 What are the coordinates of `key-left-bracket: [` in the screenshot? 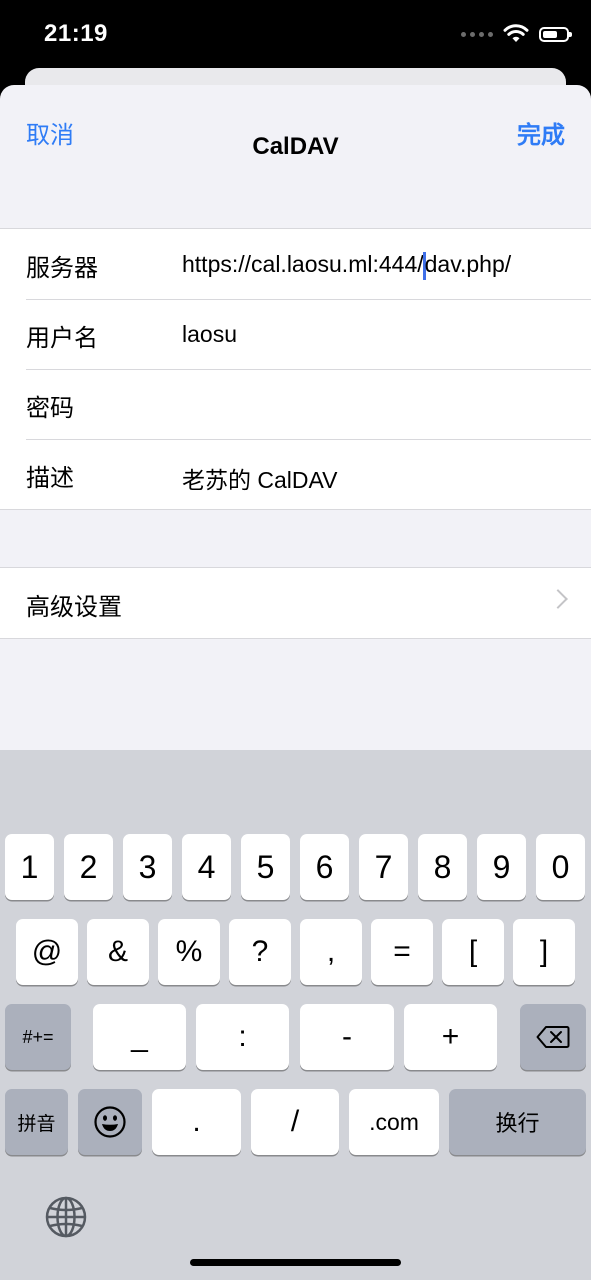 It's located at (473, 952).